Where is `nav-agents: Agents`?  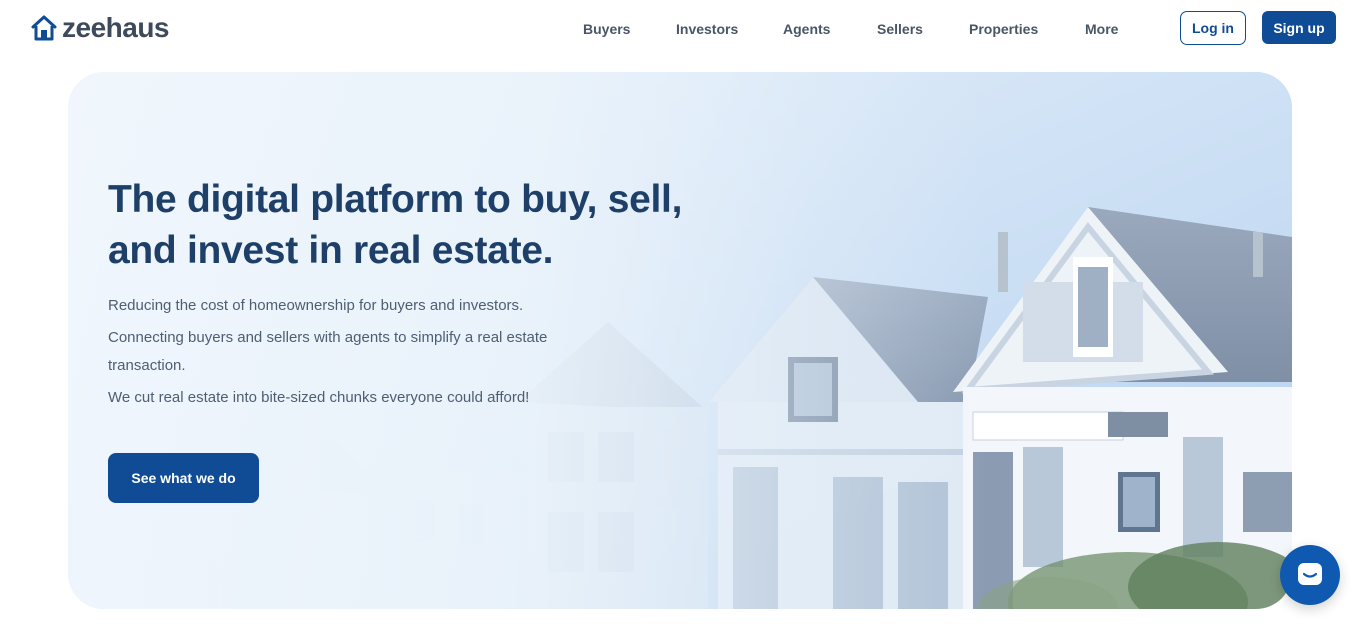 nav-agents: Agents is located at coordinates (806, 29).